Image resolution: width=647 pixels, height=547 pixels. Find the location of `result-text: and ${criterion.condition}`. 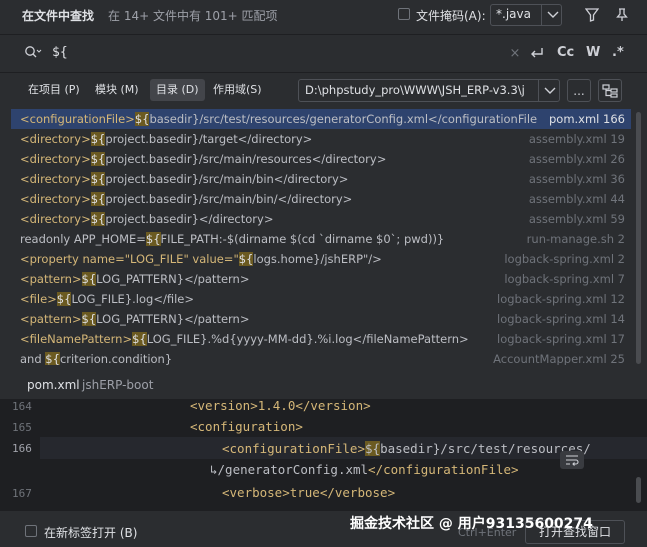

result-text: and ${criterion.condition} is located at coordinates (96, 358).